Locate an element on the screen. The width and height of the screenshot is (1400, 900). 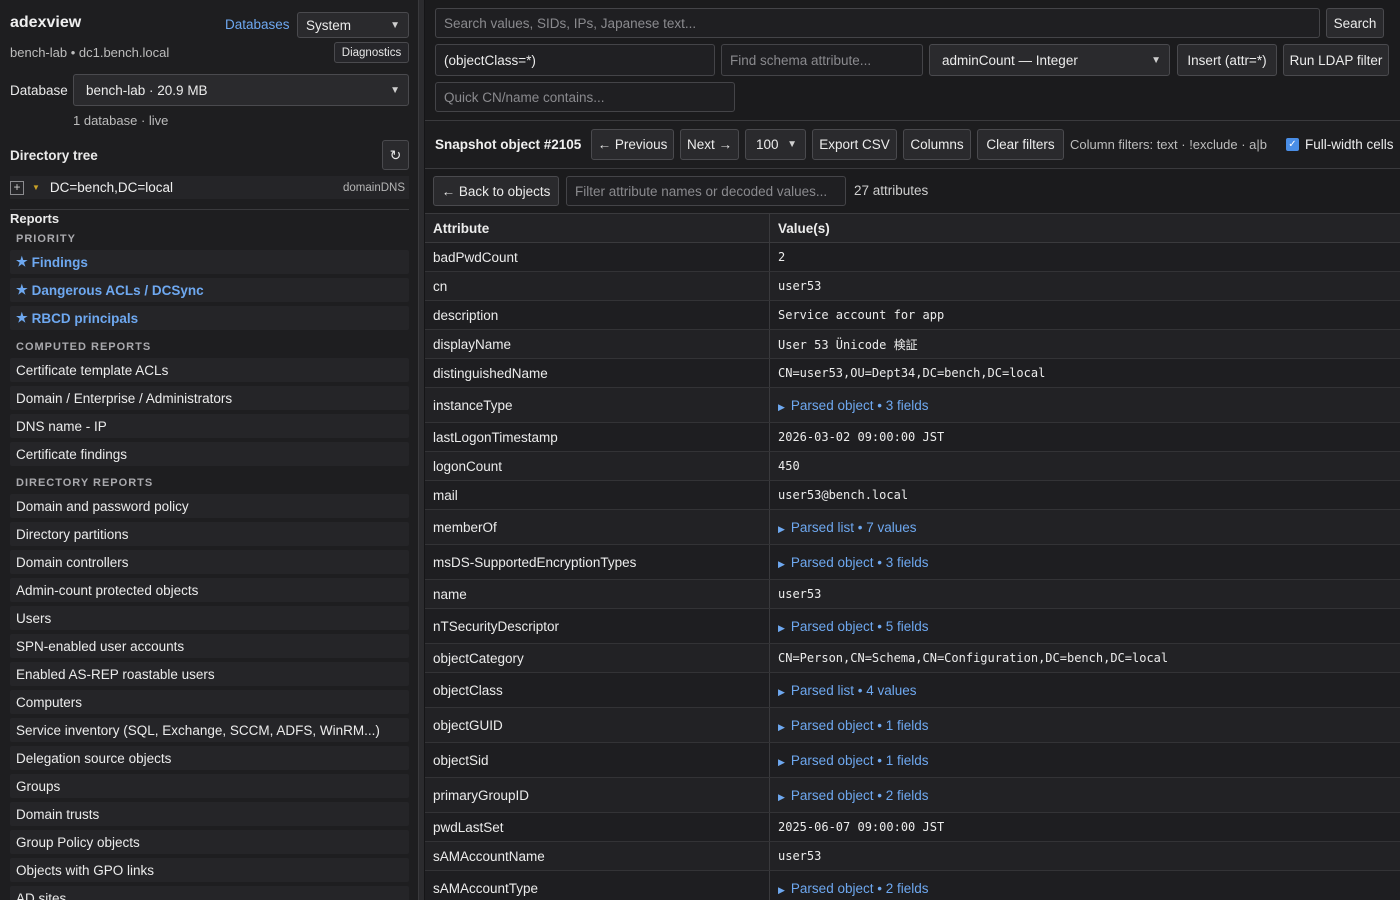
tree-node: + ▼ DC=bench,DC=local domainDNS is located at coordinates (209, 187).